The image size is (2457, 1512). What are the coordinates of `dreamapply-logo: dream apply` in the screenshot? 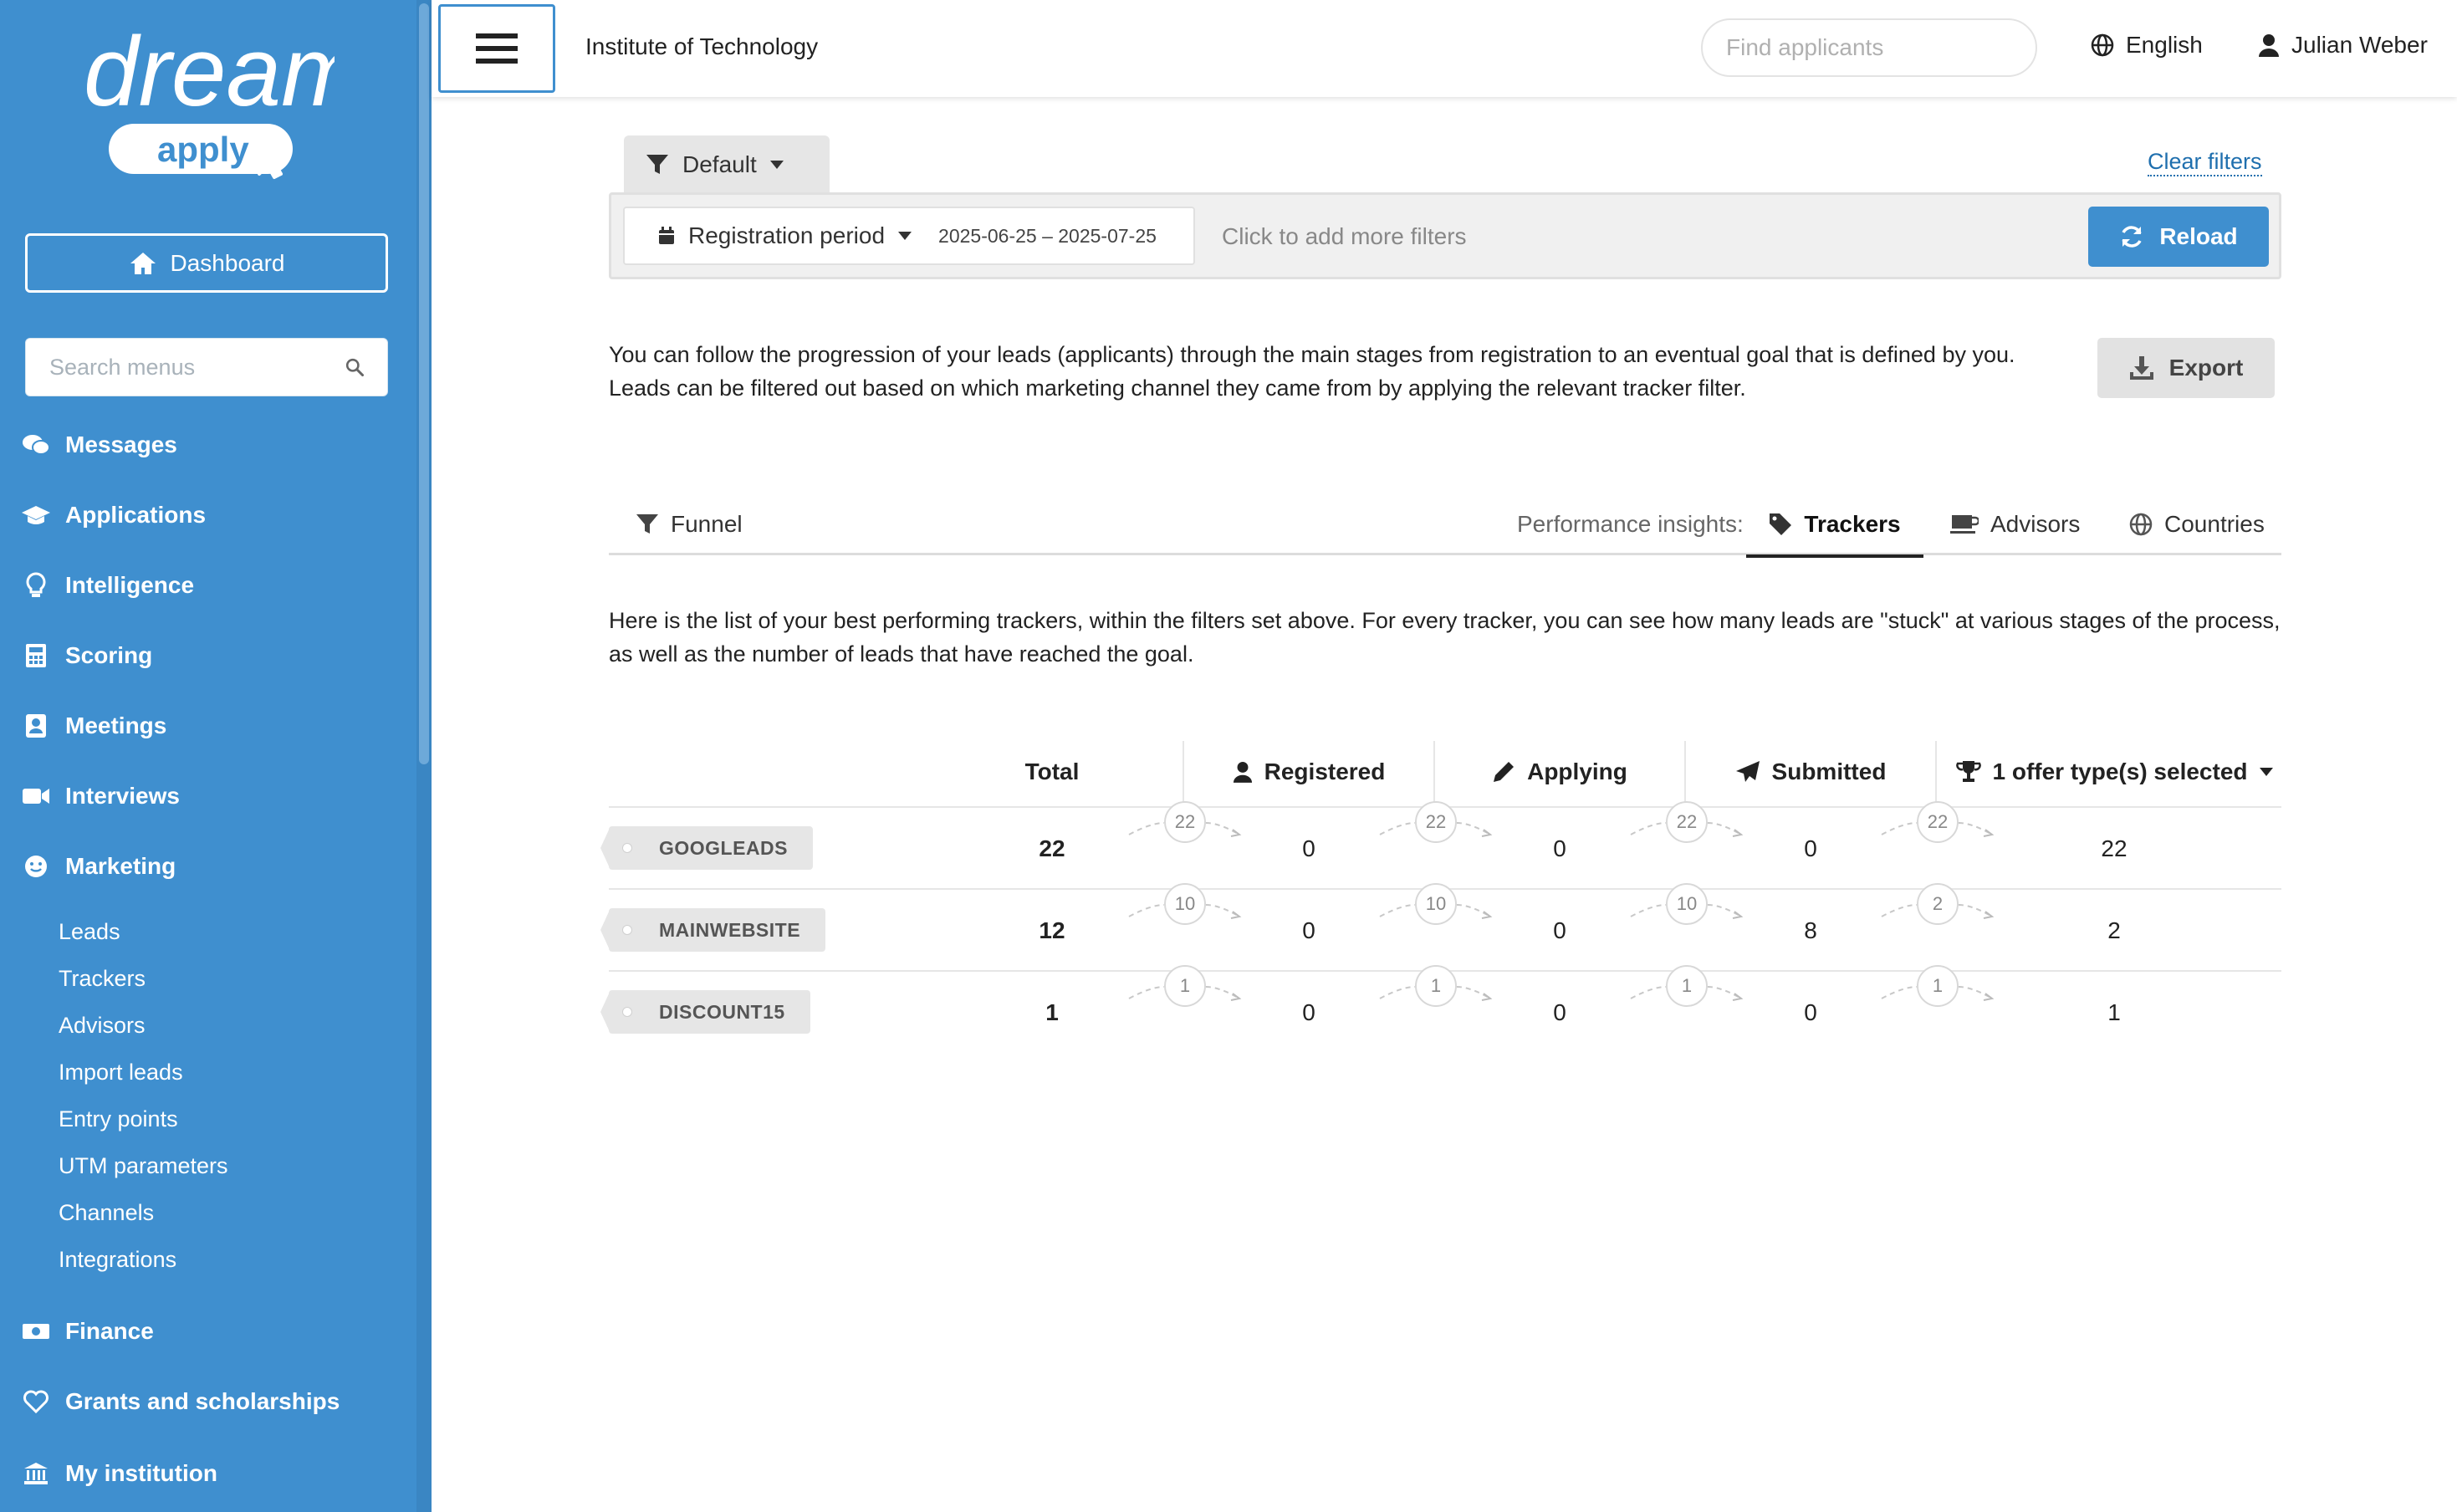 It's located at (223, 103).